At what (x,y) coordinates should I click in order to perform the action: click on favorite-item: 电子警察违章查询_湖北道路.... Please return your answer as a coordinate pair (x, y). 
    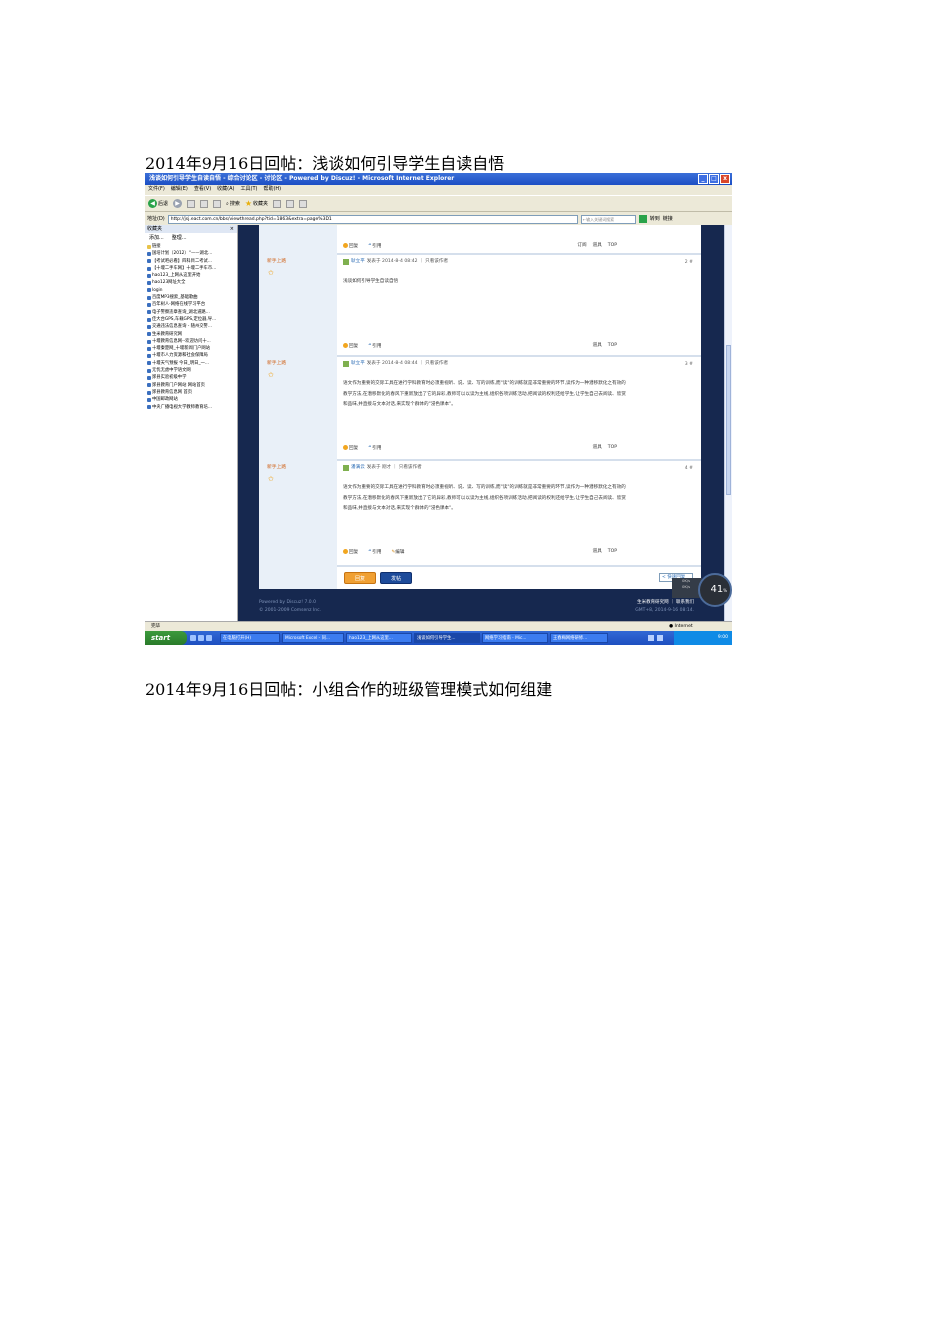
    Looking at the image, I should click on (192, 312).